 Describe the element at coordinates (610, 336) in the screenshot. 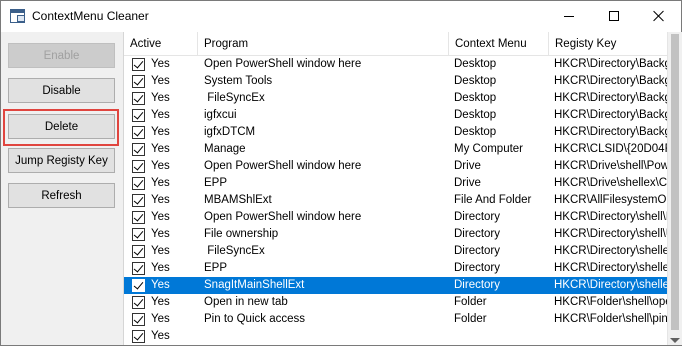

I see `registry-key-cell` at that location.